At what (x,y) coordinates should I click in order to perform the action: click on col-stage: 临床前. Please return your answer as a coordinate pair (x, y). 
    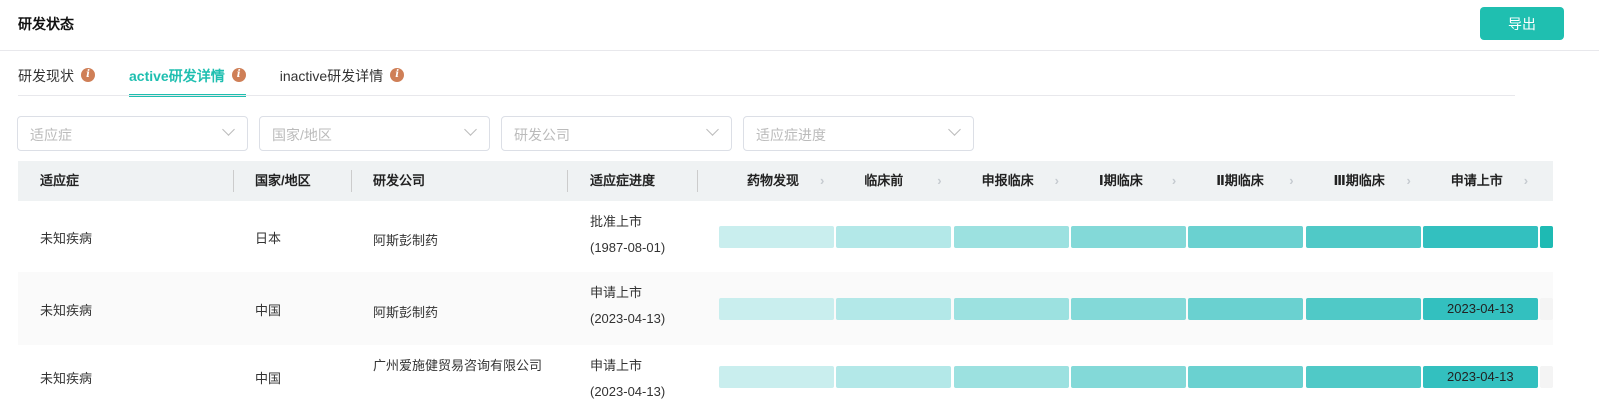
    Looking at the image, I should click on (884, 180).